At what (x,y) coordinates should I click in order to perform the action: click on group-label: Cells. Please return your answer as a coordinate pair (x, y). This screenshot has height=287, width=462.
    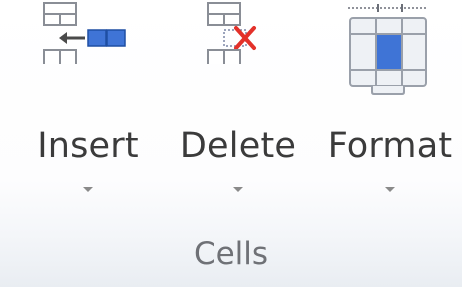
    Looking at the image, I should click on (231, 254).